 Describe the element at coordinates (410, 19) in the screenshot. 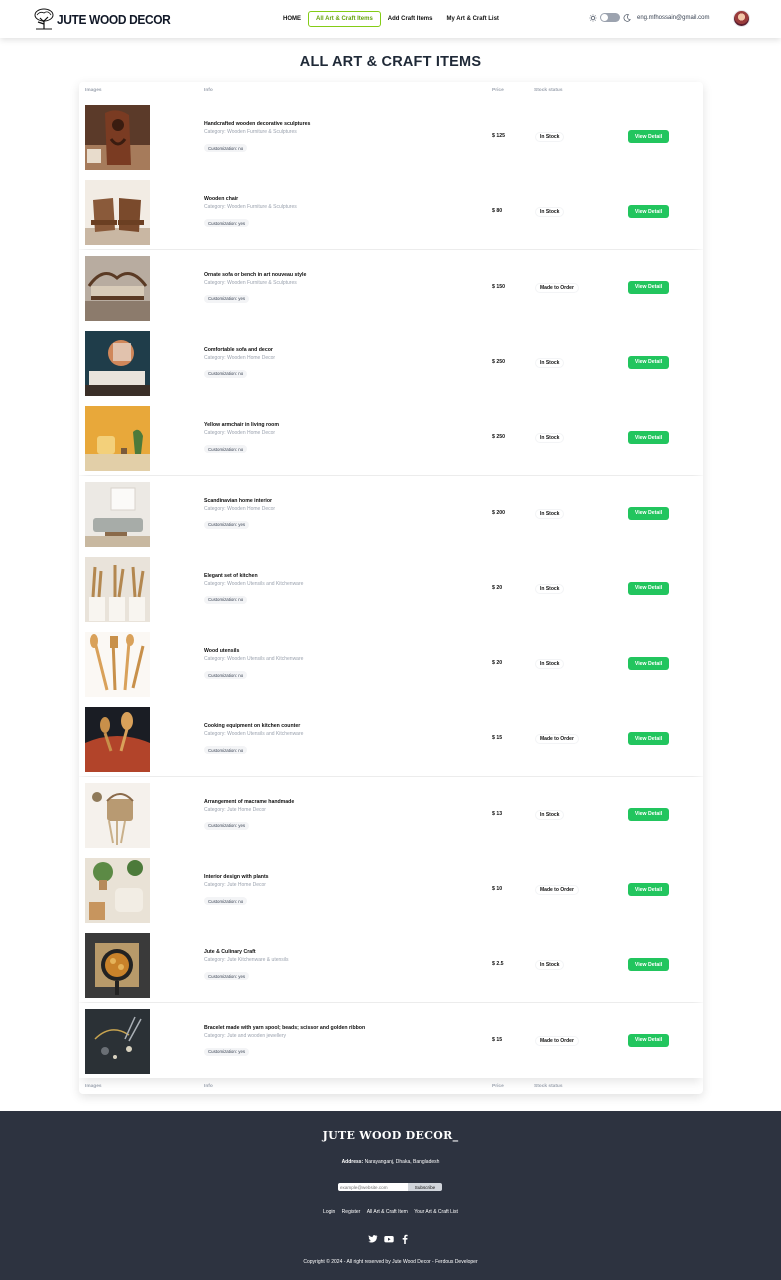

I see `nav-add-items: Add Craft Items` at that location.